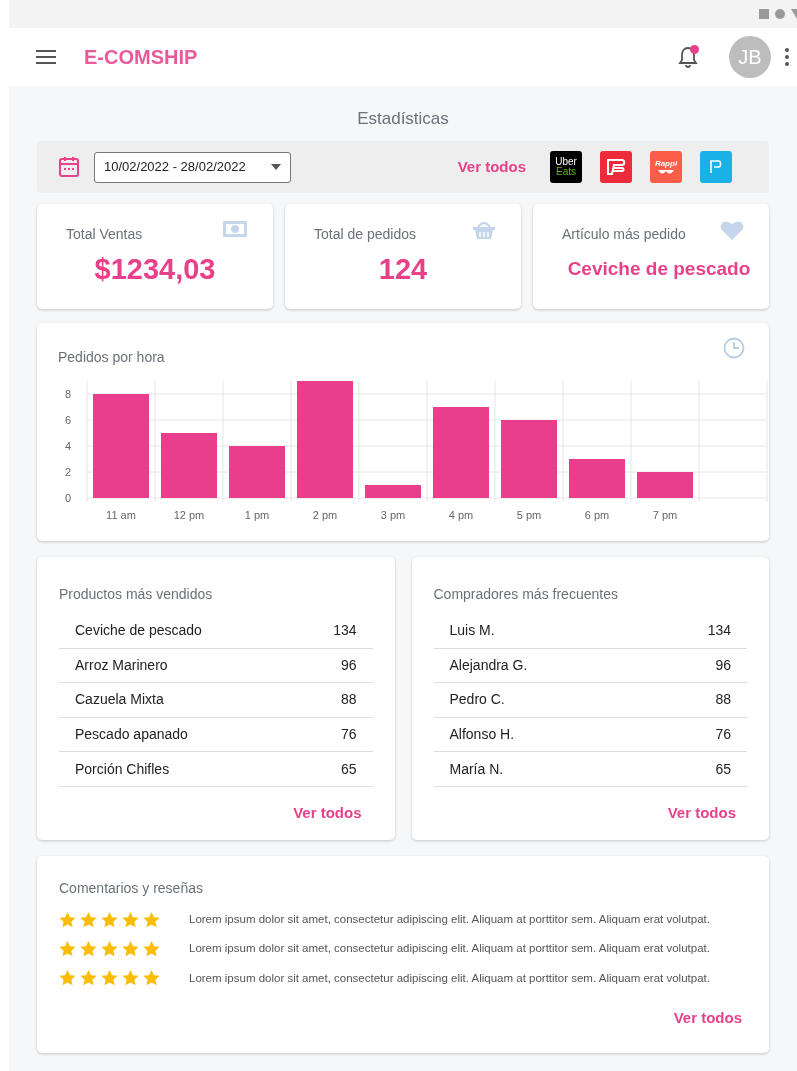 The height and width of the screenshot is (1071, 797). Describe the element at coordinates (688, 57) in the screenshot. I see `notification-bell-icon` at that location.